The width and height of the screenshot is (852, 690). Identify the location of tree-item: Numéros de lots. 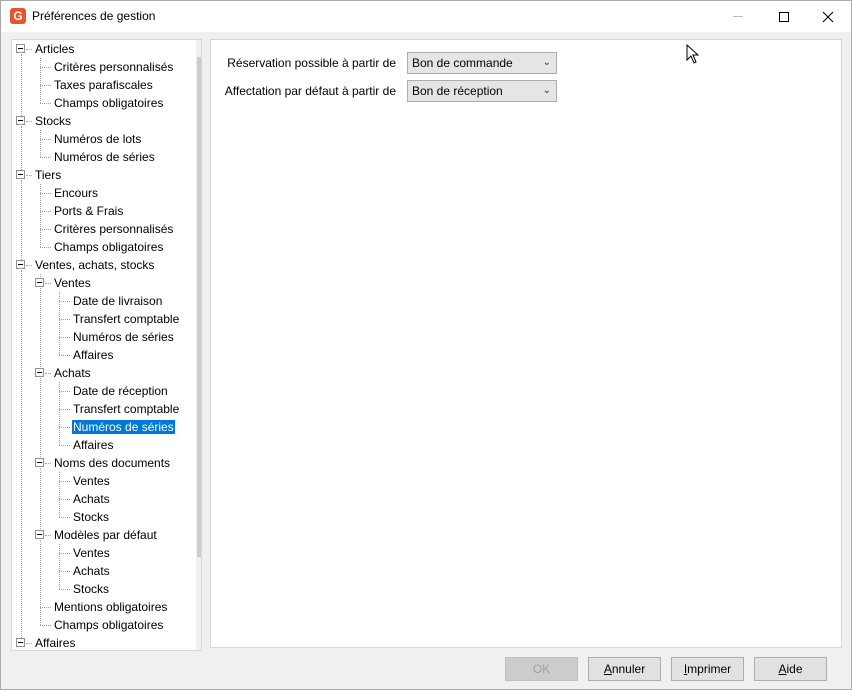
(97, 139).